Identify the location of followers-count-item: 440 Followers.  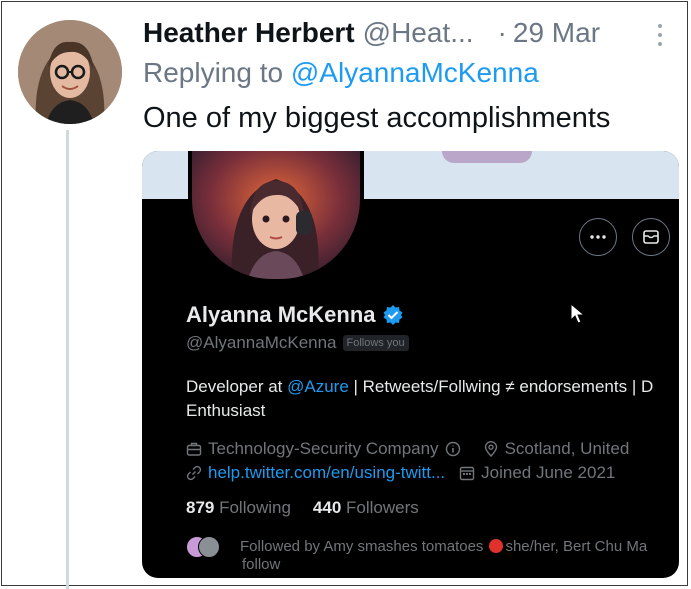
(366, 508).